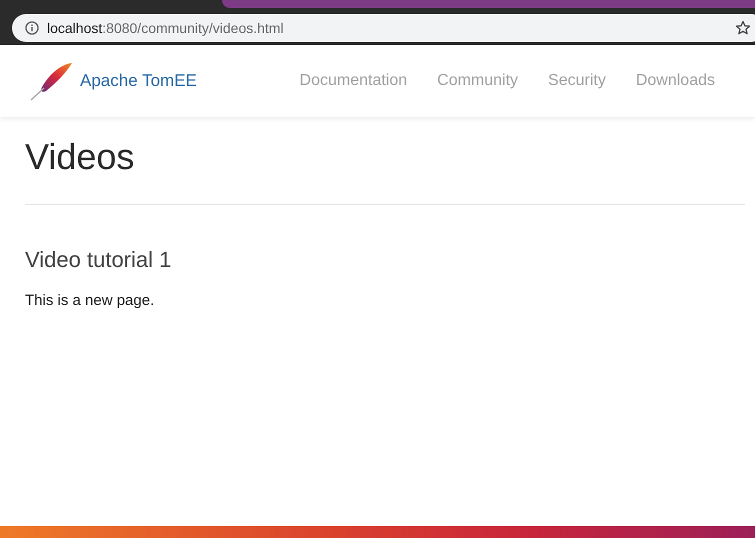  What do you see at coordinates (80, 157) in the screenshot?
I see `page-title: Videos` at bounding box center [80, 157].